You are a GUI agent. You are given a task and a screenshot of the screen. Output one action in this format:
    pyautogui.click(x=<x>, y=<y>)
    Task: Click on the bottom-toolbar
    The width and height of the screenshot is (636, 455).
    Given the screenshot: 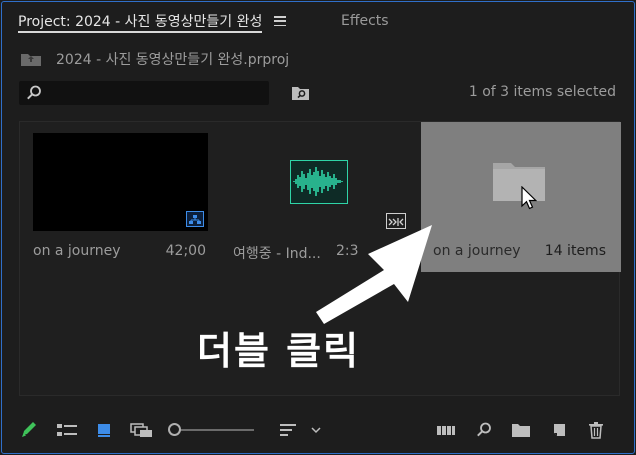 What is the action you would take?
    pyautogui.click(x=319, y=430)
    